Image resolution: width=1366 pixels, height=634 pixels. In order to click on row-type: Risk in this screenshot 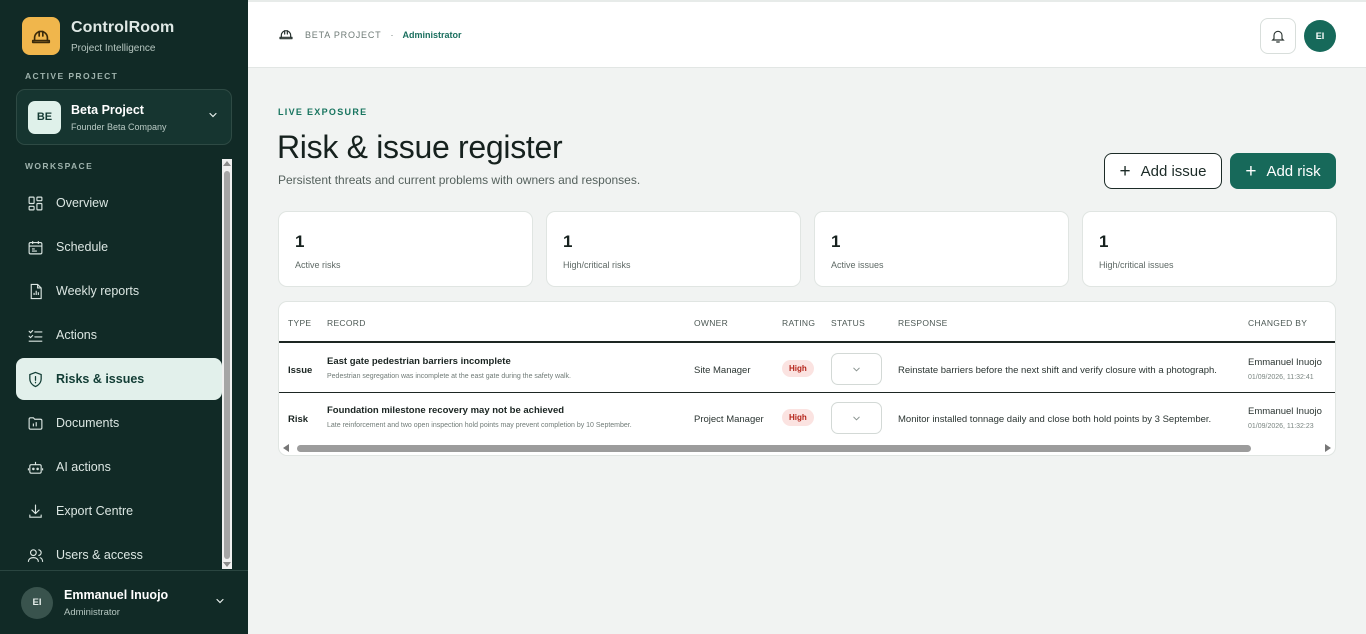, I will do `click(298, 419)`.